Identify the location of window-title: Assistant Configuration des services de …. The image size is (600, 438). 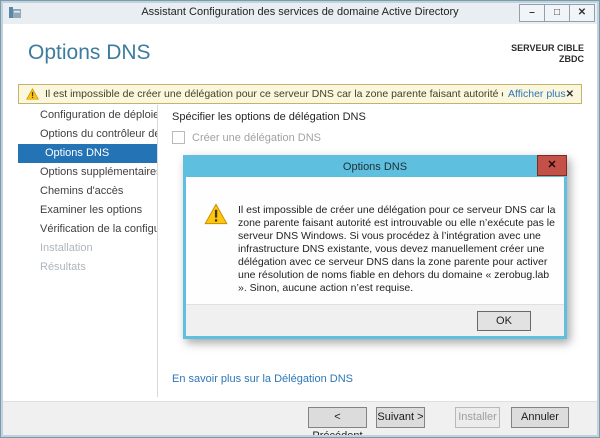
(300, 12).